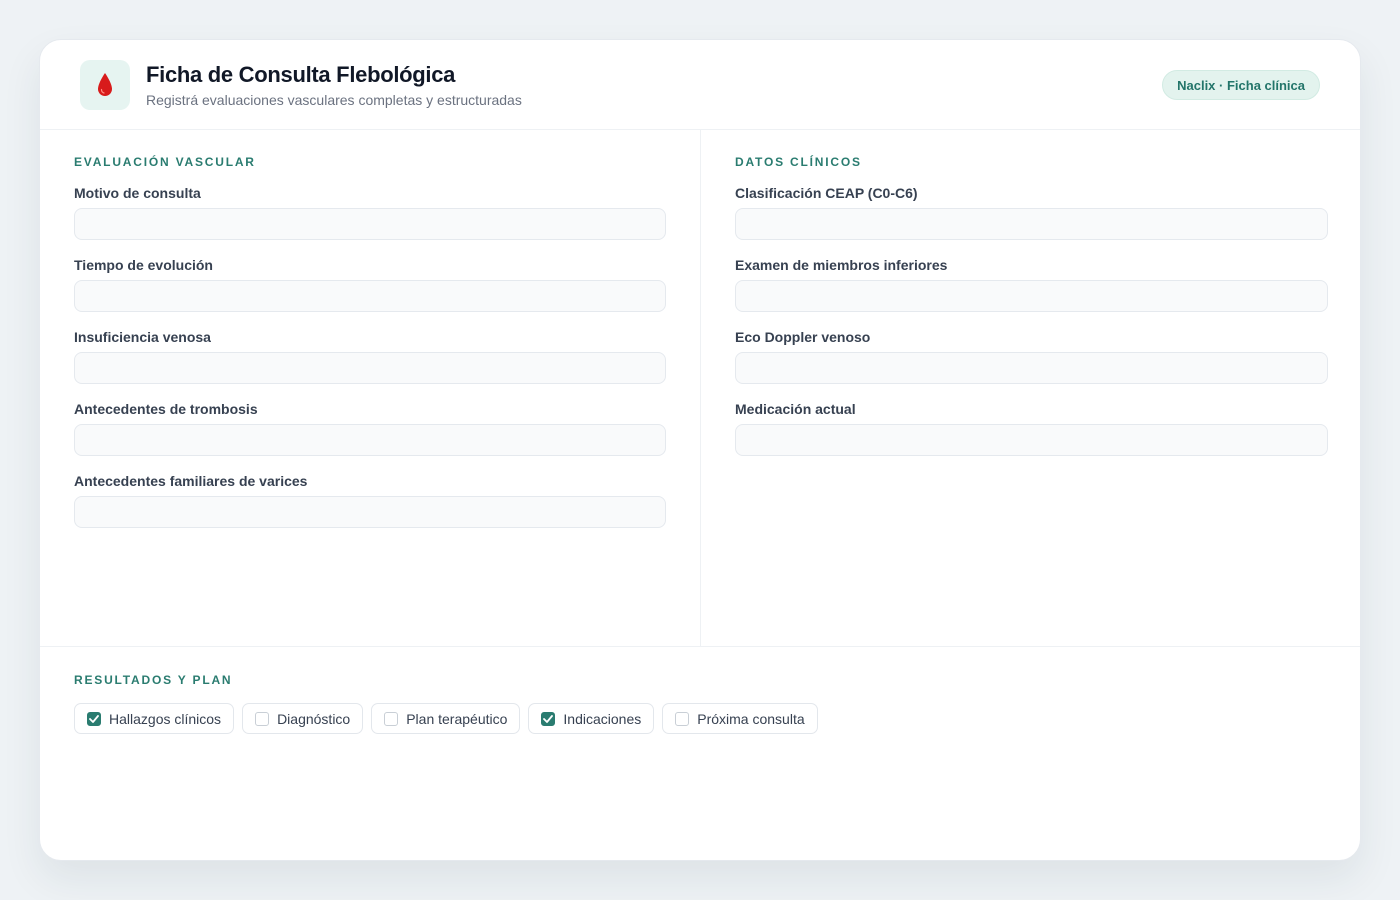 The width and height of the screenshot is (1400, 900). What do you see at coordinates (1031, 440) in the screenshot?
I see `current-medication-input` at bounding box center [1031, 440].